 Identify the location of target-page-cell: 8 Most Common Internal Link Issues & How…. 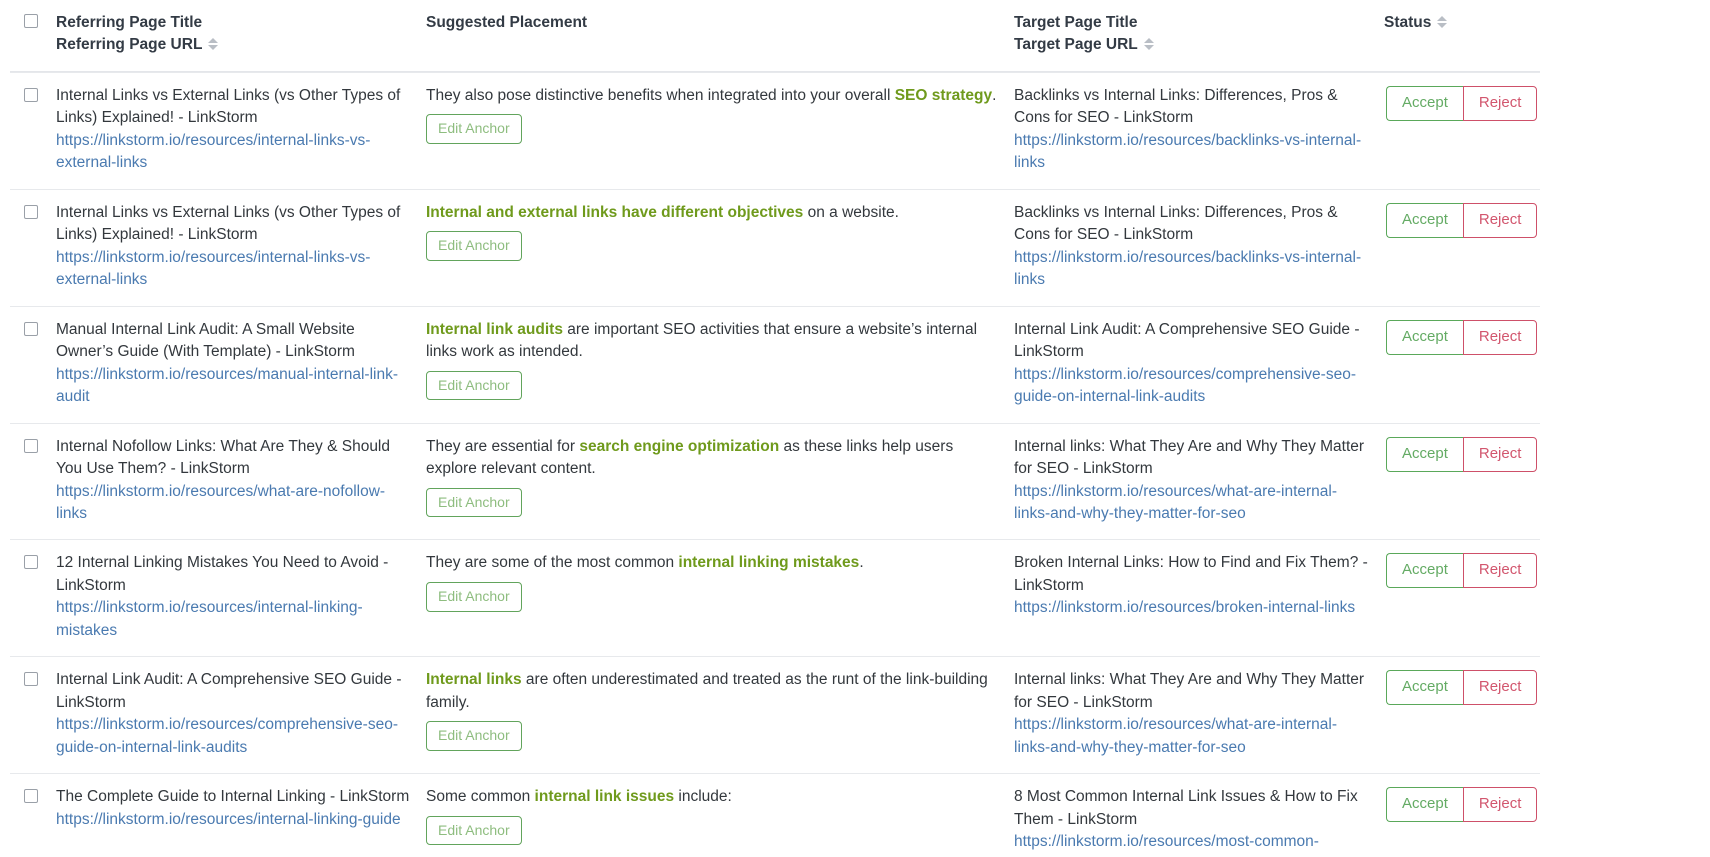
(1191, 815).